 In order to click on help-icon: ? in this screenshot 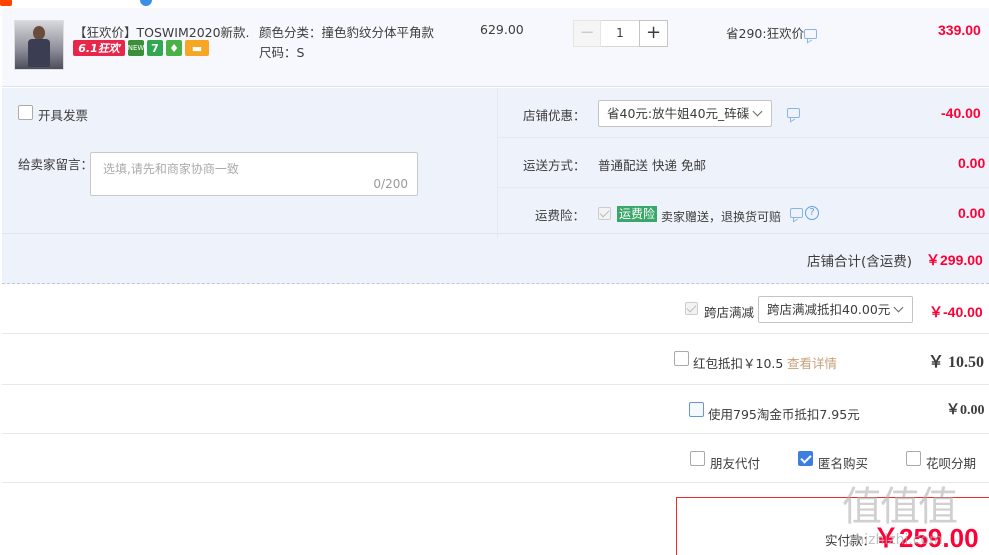, I will do `click(812, 213)`.